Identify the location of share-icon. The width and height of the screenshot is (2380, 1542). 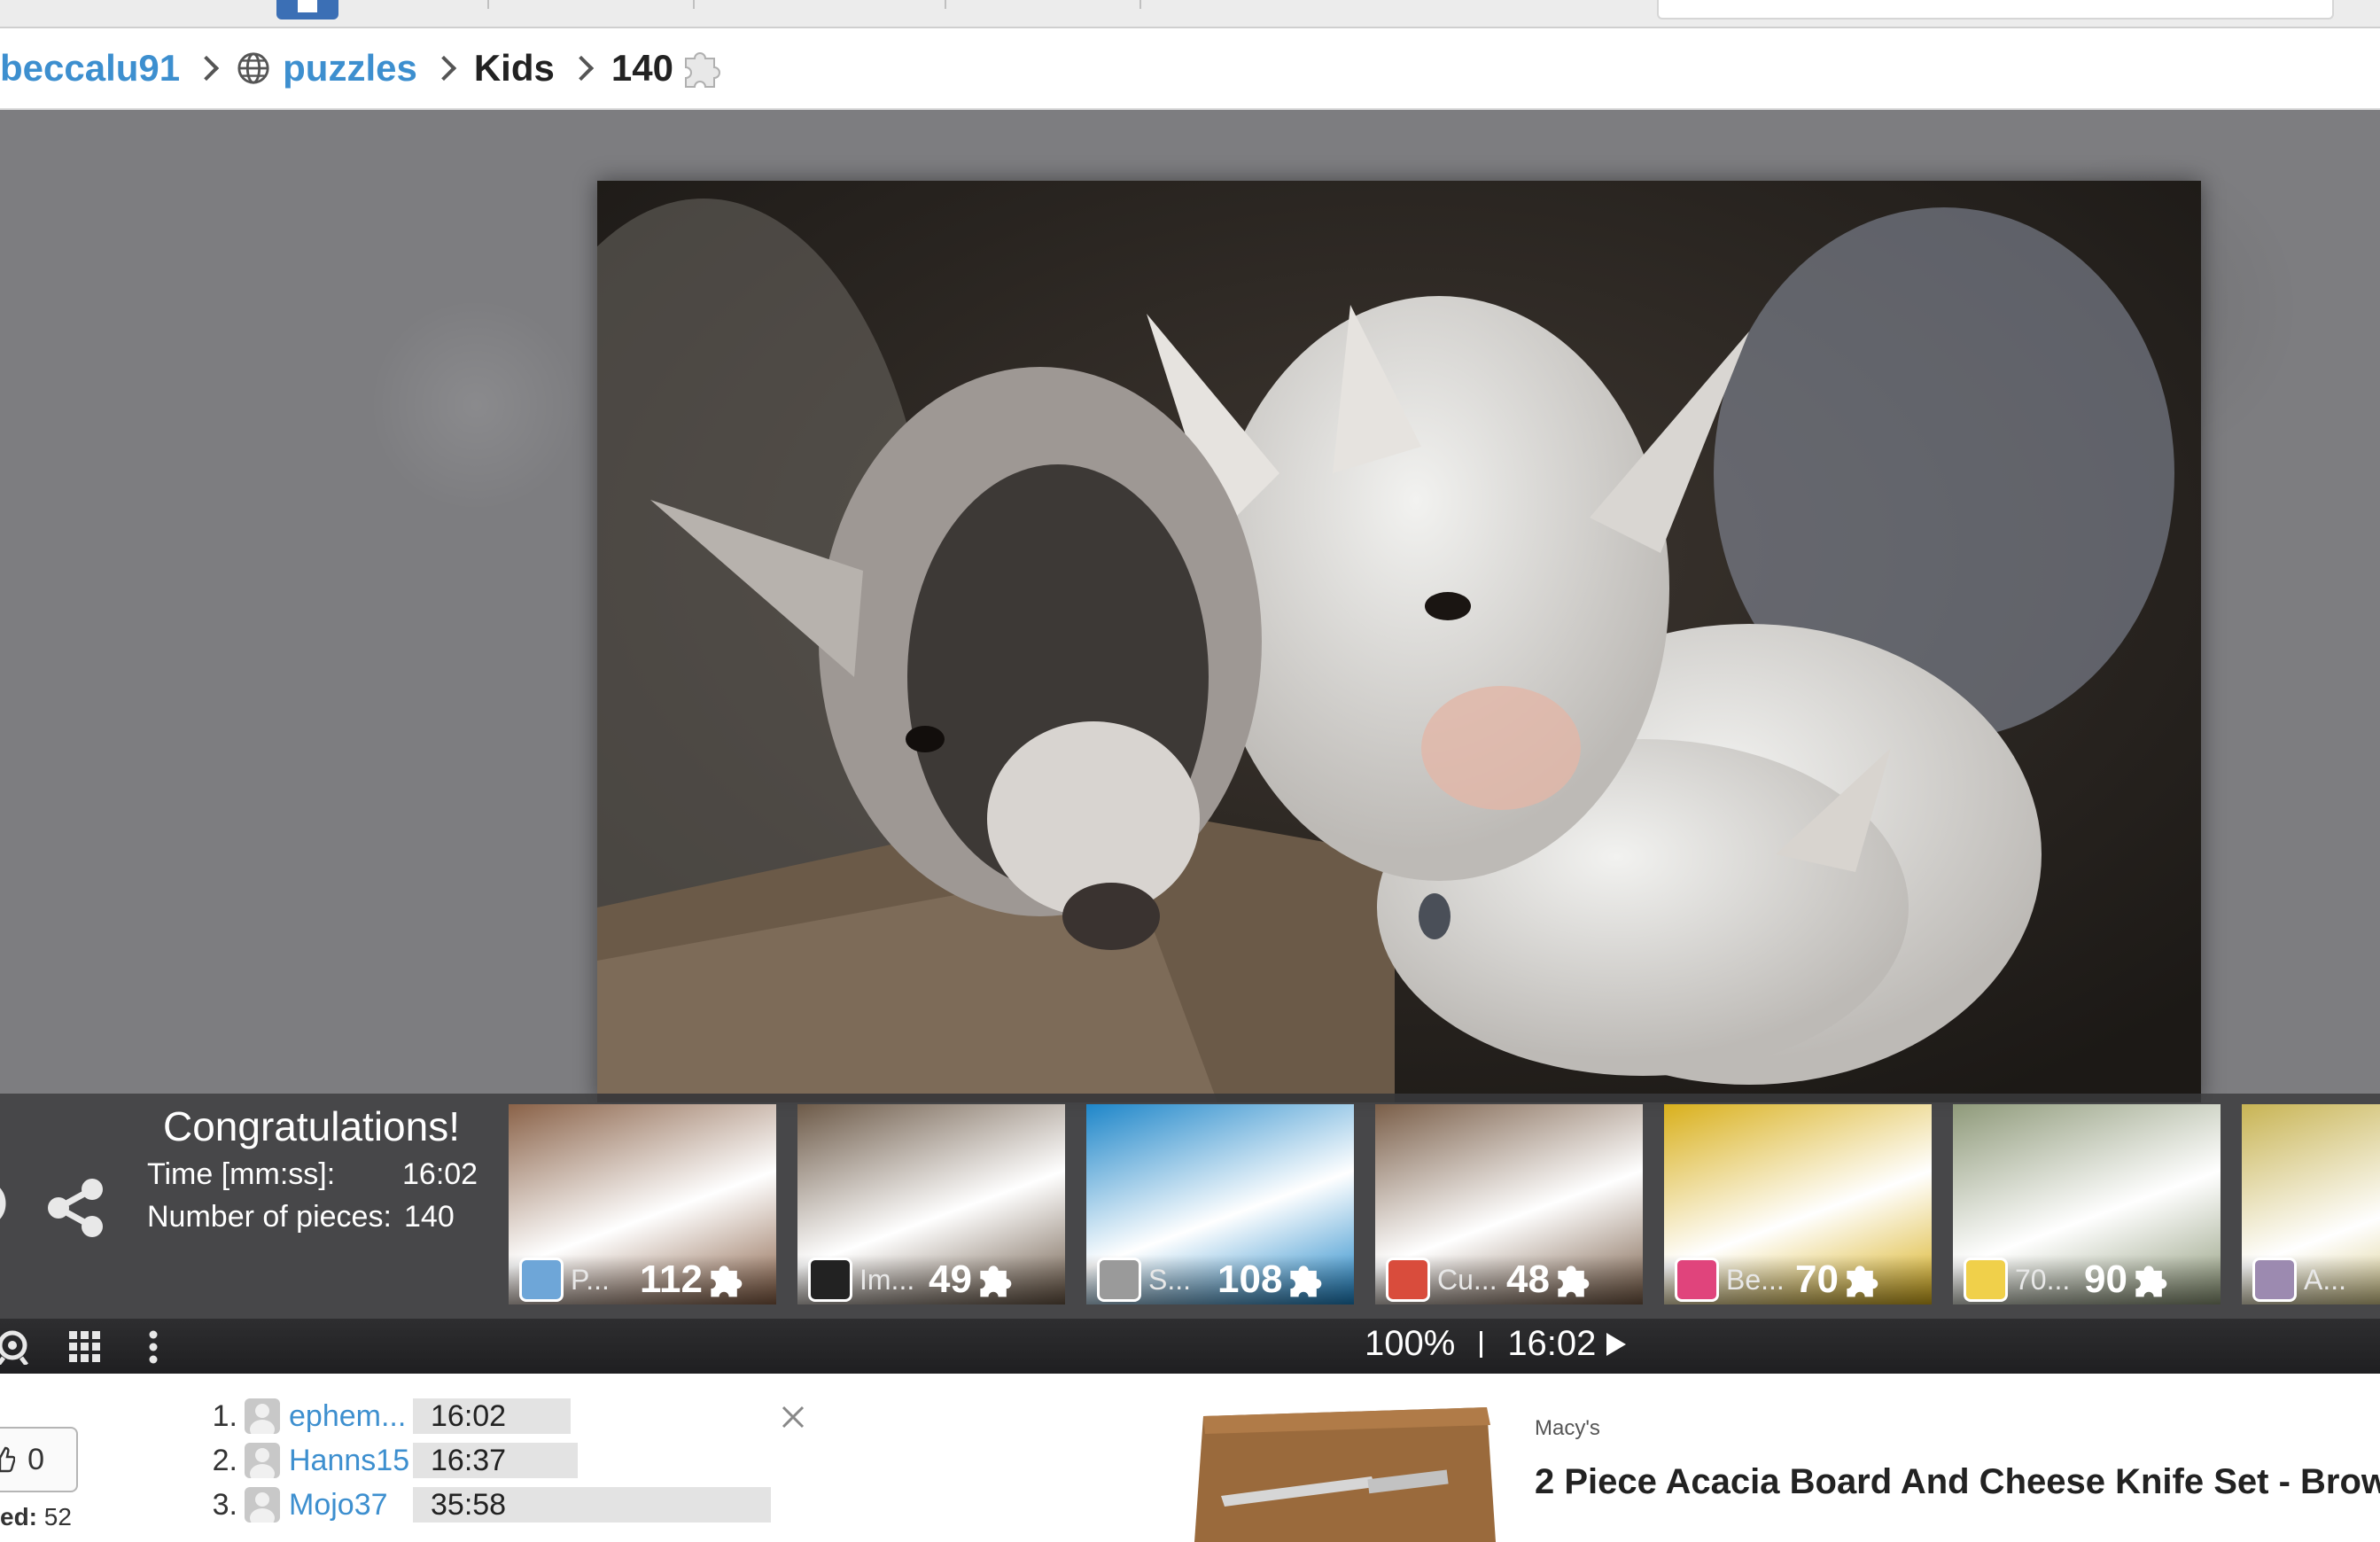
(75, 1208).